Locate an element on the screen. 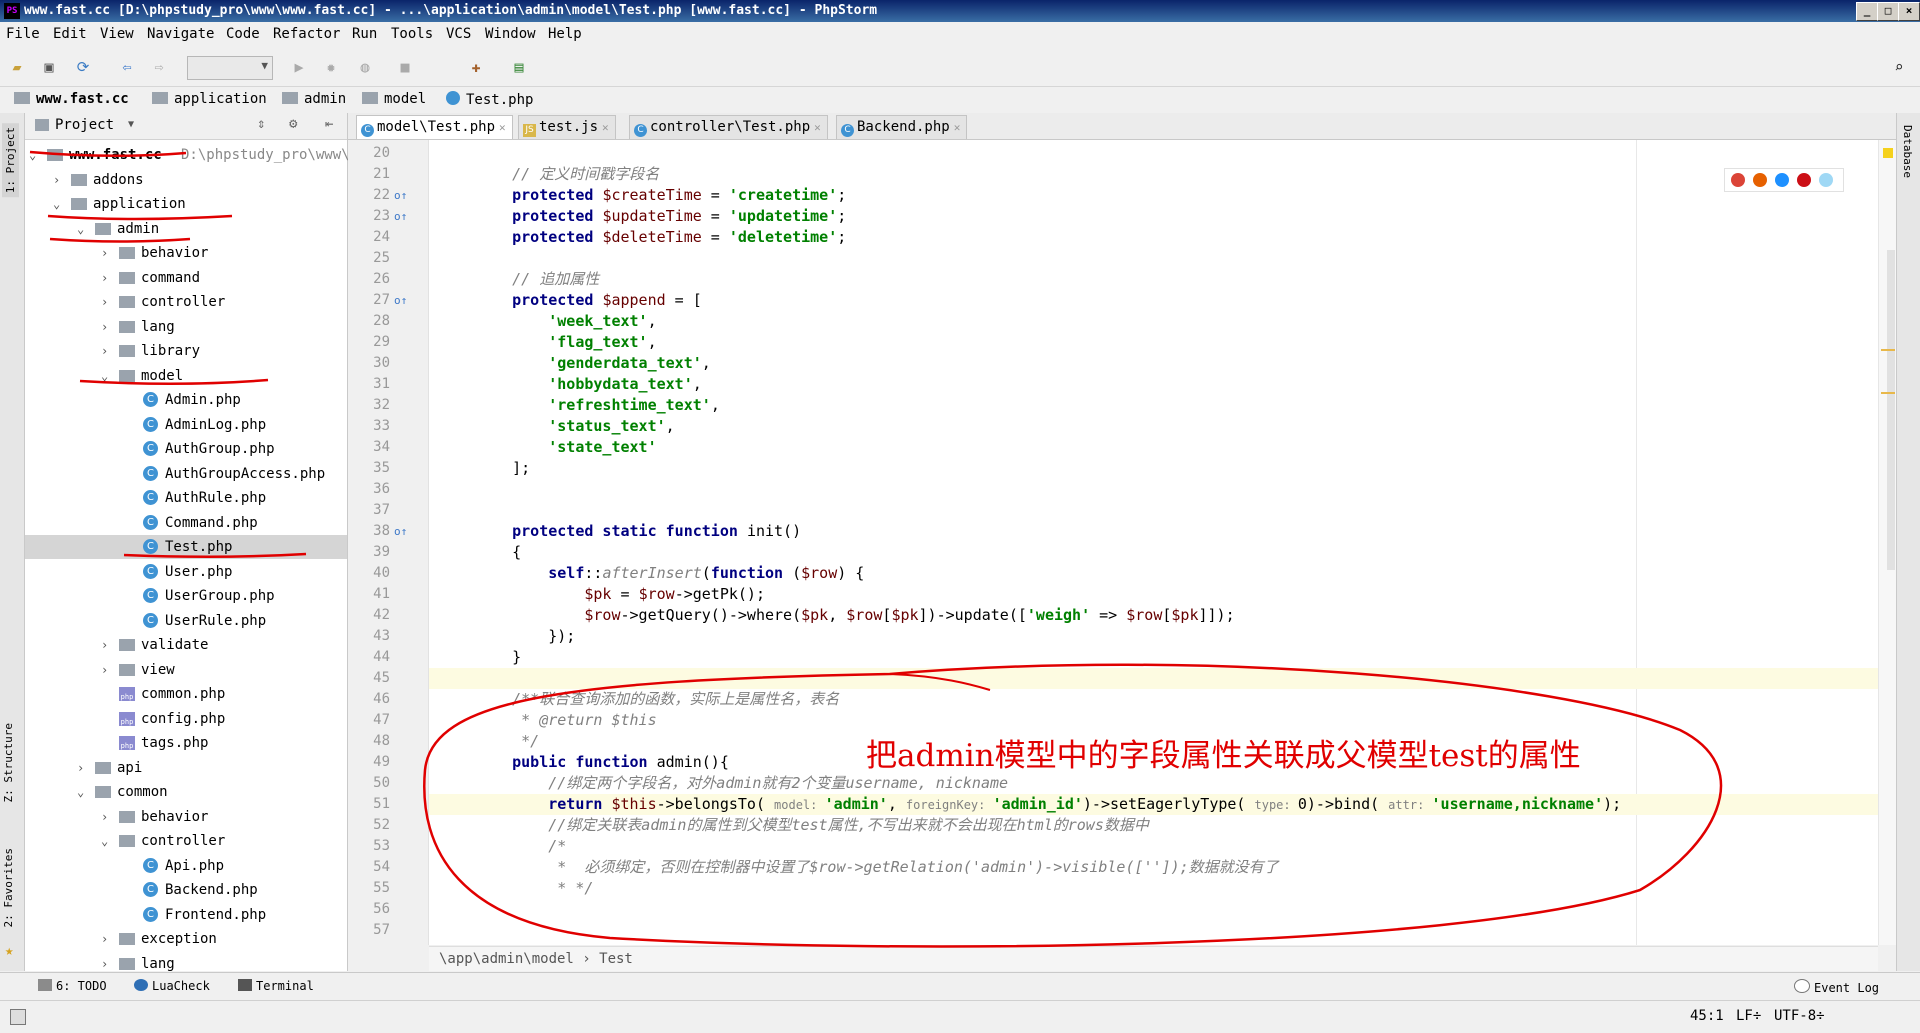  opera-icon is located at coordinates (1804, 180).